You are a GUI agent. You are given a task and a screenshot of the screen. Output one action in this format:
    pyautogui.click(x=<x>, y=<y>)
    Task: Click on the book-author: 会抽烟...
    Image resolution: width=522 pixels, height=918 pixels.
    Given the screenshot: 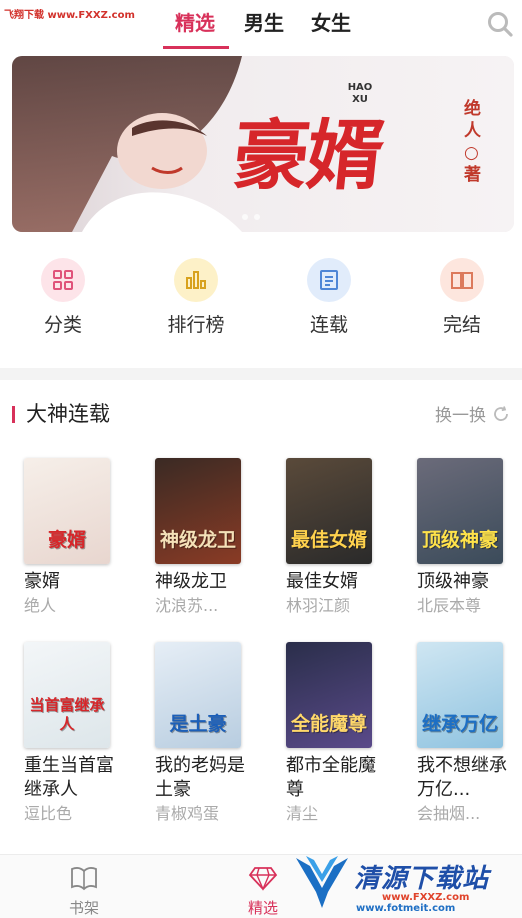 What is the action you would take?
    pyautogui.click(x=449, y=813)
    